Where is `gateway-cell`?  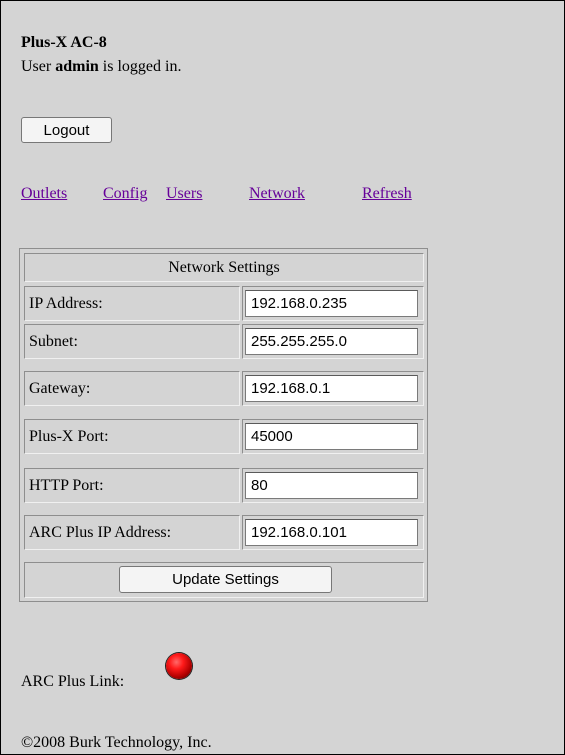
gateway-cell is located at coordinates (333, 388).